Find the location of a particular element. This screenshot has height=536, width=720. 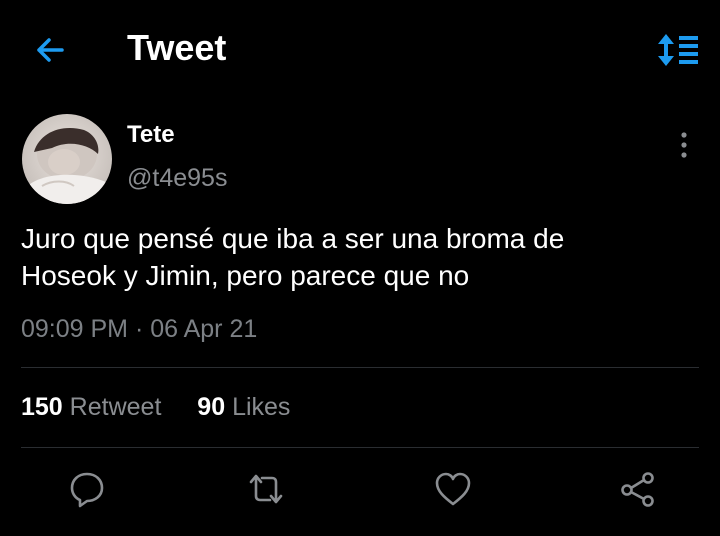

likes-label: Likes is located at coordinates (261, 407).